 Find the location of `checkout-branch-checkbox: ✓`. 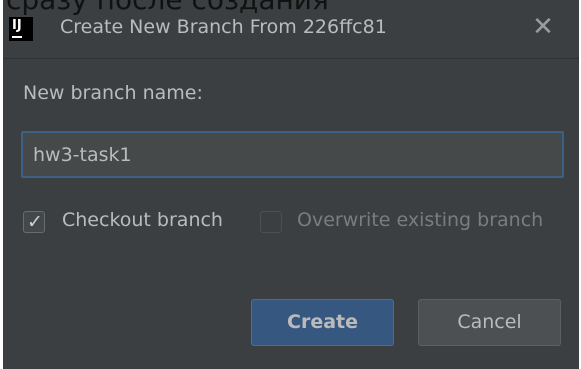

checkout-branch-checkbox: ✓ is located at coordinates (34, 222).